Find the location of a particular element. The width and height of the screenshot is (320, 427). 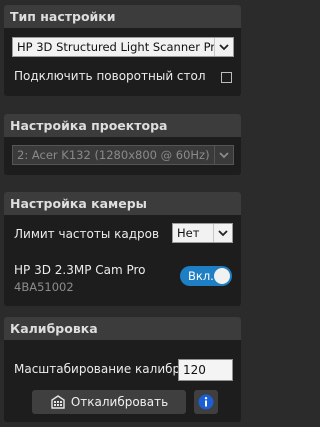

calibrate-icon is located at coordinates (58, 402).